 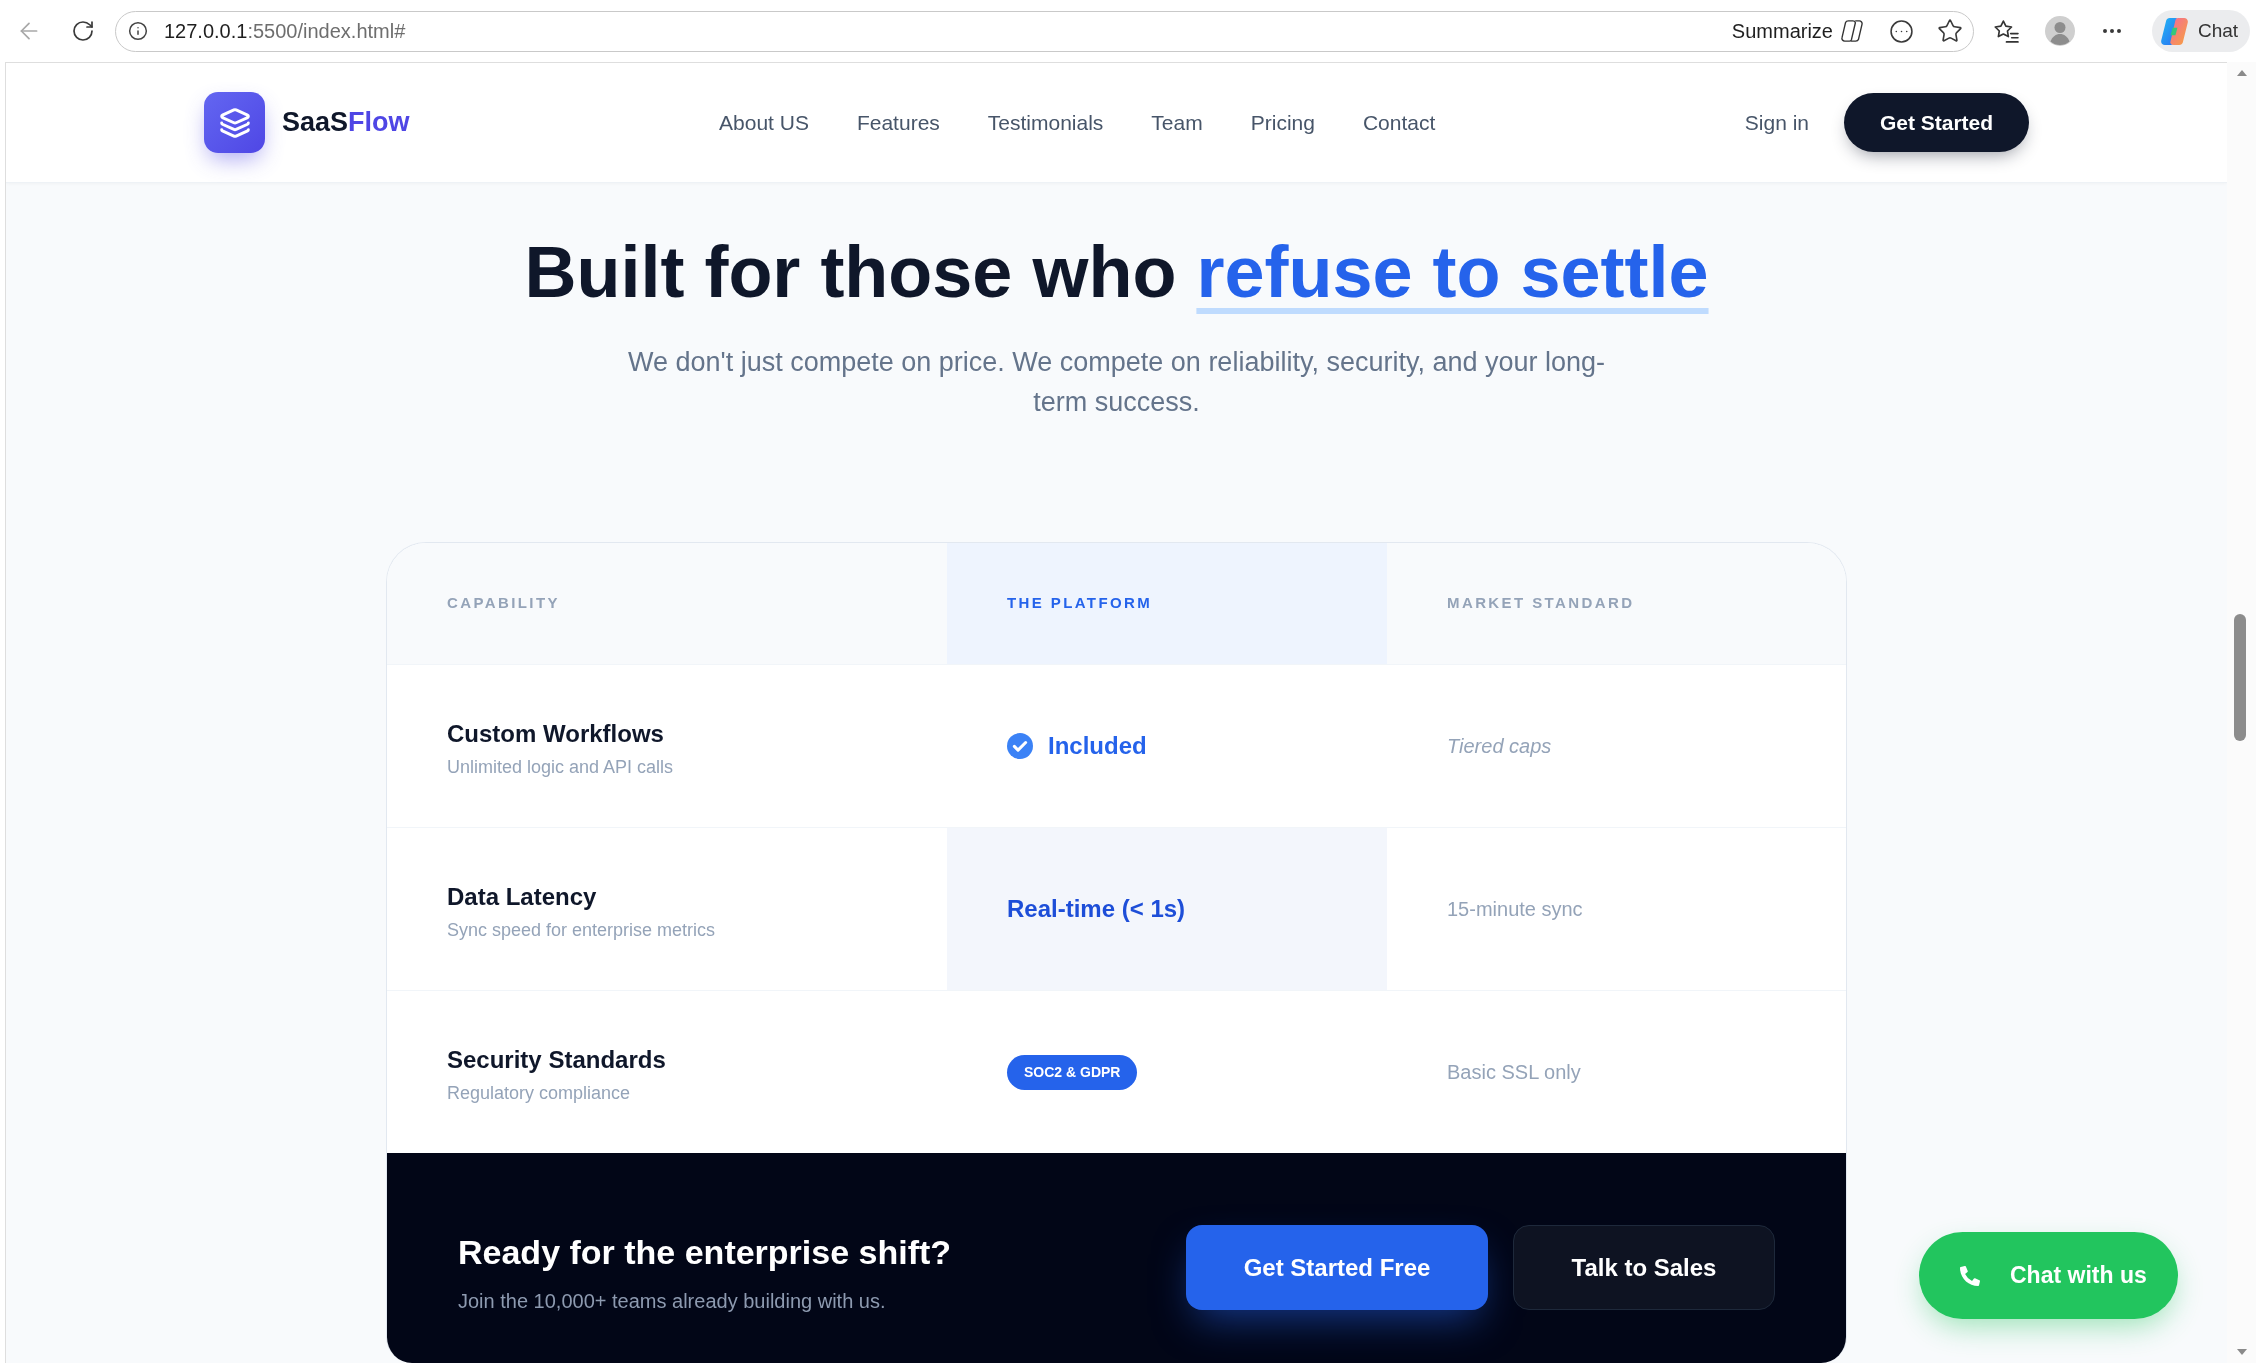 What do you see at coordinates (1177, 122) in the screenshot?
I see `nav-link: Team` at bounding box center [1177, 122].